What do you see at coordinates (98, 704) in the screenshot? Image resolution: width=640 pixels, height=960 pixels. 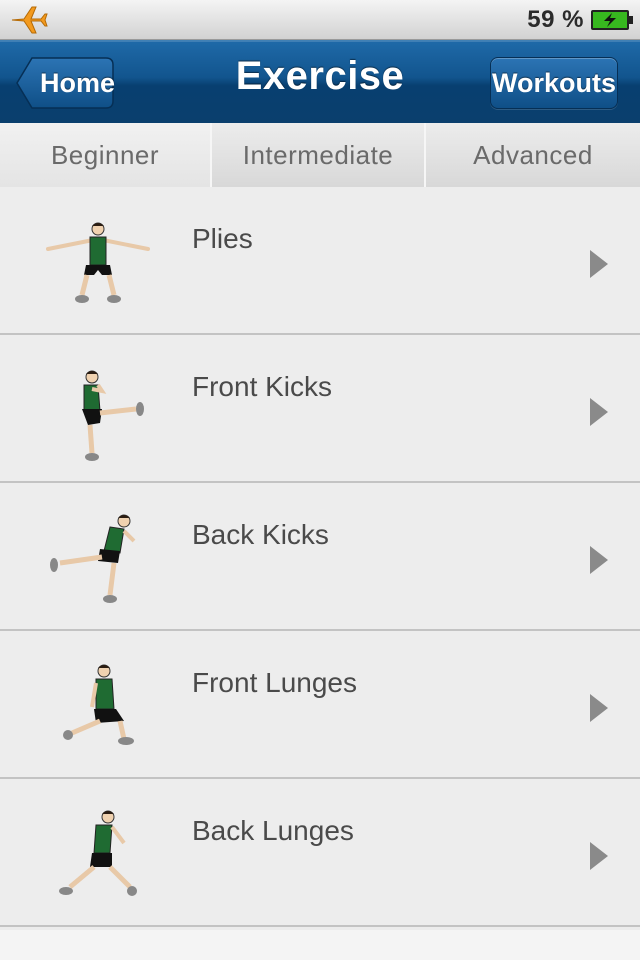 I see `front-lunge-figure-icon` at bounding box center [98, 704].